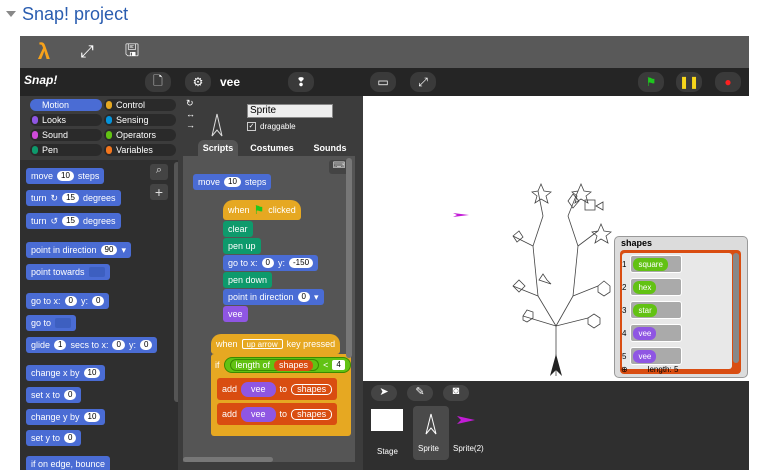 The image size is (765, 470). What do you see at coordinates (66, 105) in the screenshot?
I see `category-motion: Motion` at bounding box center [66, 105].